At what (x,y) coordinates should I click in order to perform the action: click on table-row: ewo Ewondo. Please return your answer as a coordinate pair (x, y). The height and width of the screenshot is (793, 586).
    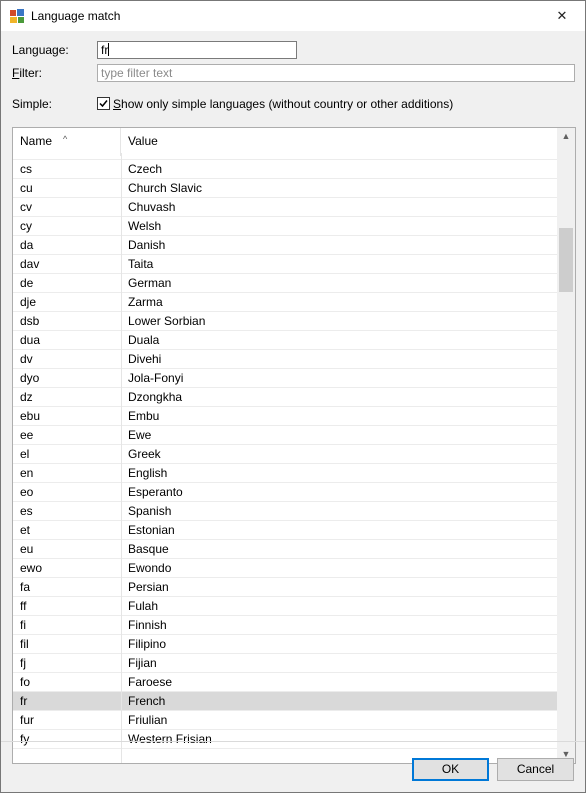
    Looking at the image, I should click on (285, 568).